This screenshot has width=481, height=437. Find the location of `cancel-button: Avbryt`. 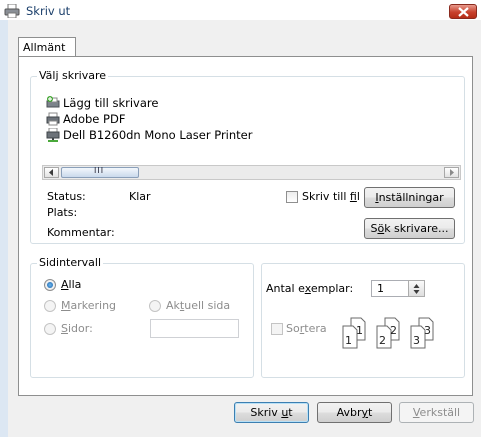

cancel-button: Avbryt is located at coordinates (354, 412).